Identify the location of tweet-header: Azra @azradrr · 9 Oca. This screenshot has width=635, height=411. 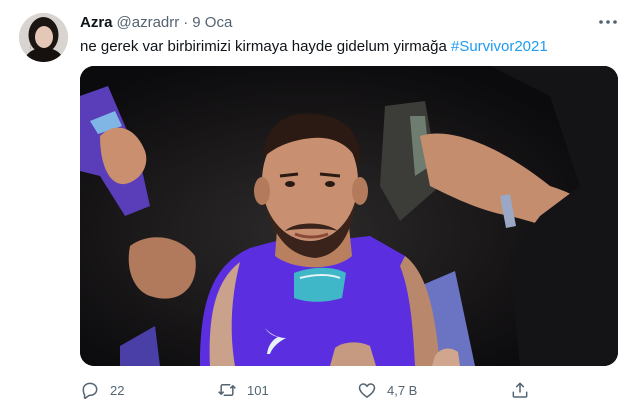
(156, 23).